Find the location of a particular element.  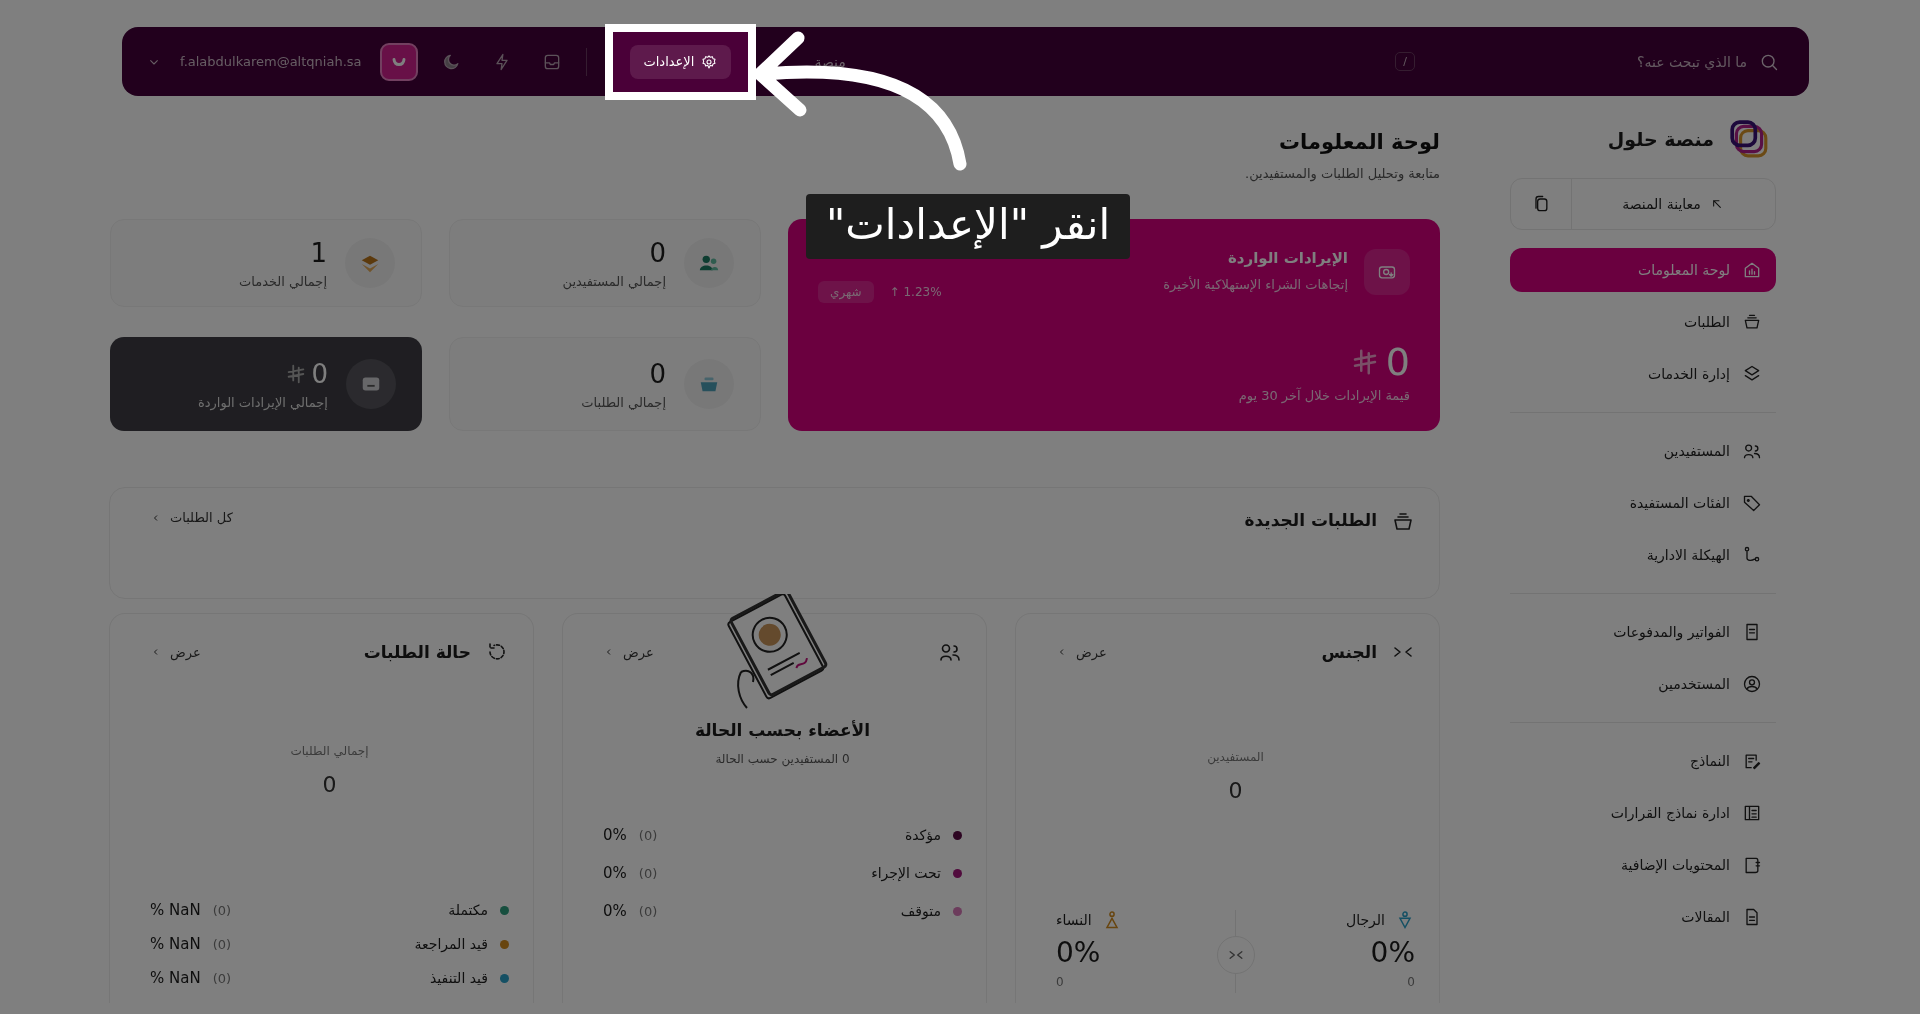

settings-button: الإعدادات is located at coordinates (680, 61).